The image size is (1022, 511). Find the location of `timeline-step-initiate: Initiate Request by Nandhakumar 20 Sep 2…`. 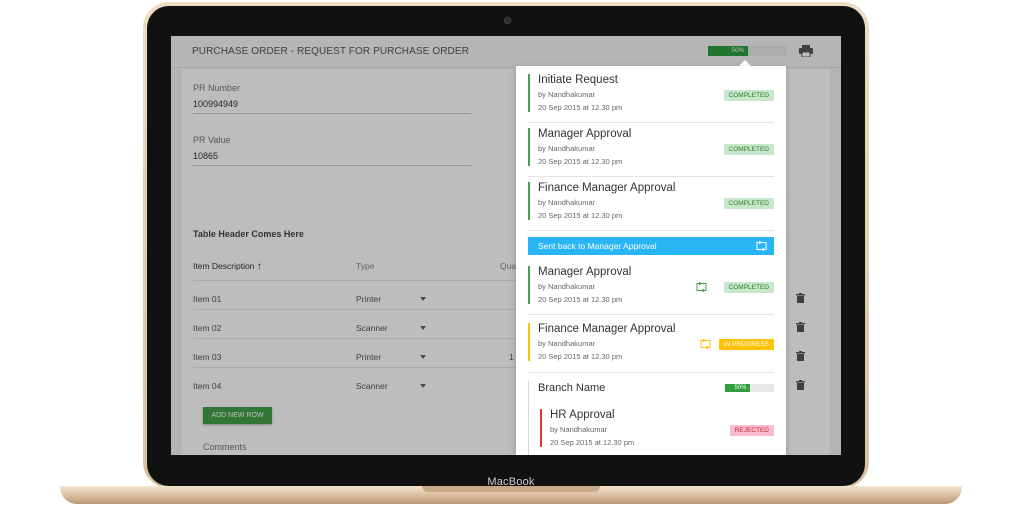

timeline-step-initiate: Initiate Request by Nandhakumar 20 Sep 2… is located at coordinates (651, 93).